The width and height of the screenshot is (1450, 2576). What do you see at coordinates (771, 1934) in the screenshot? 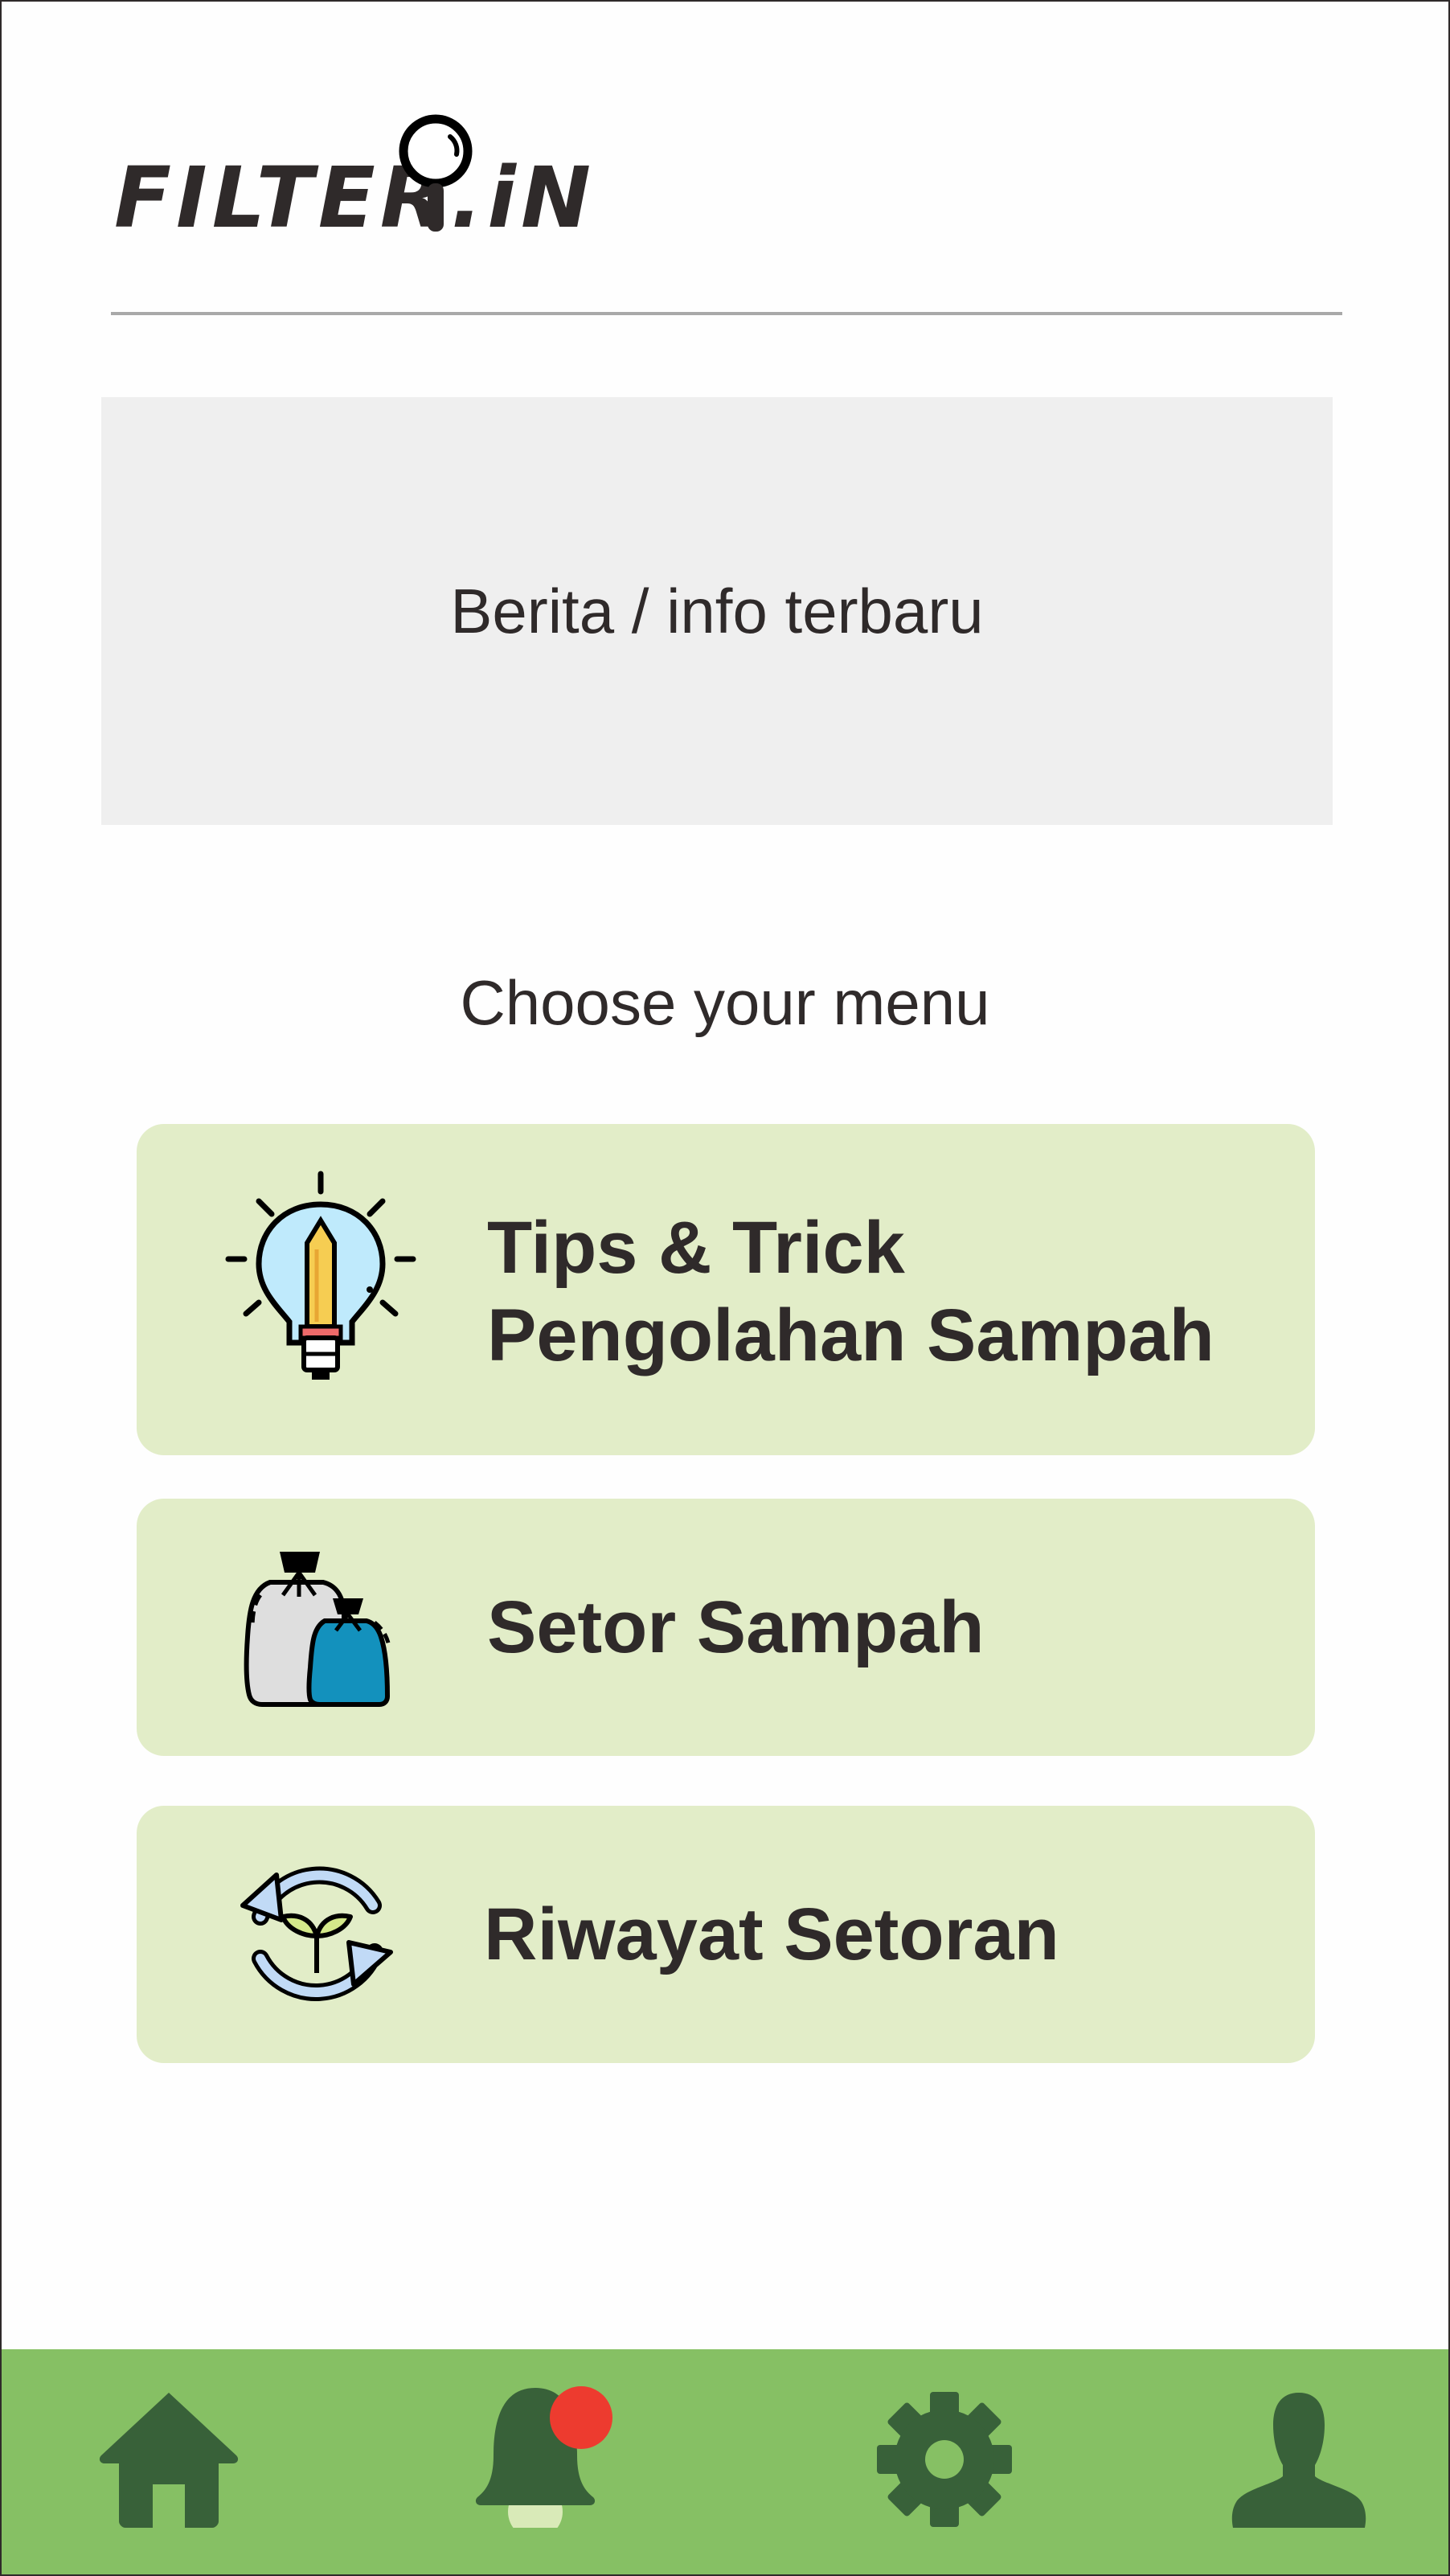
I see `menu-card-title: Riwayat Setoran` at bounding box center [771, 1934].